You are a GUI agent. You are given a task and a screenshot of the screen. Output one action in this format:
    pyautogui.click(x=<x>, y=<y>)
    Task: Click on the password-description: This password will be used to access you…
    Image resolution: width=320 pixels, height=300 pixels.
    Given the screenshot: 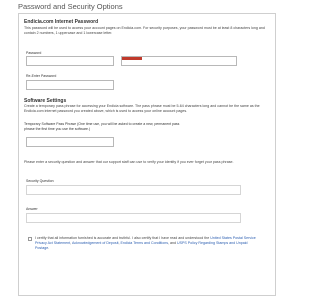 What is the action you would take?
    pyautogui.click(x=144, y=30)
    